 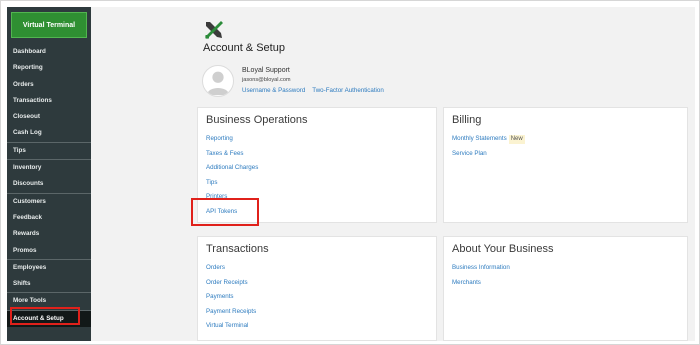 What do you see at coordinates (481, 283) in the screenshot?
I see `merchants-link: Merchants` at bounding box center [481, 283].